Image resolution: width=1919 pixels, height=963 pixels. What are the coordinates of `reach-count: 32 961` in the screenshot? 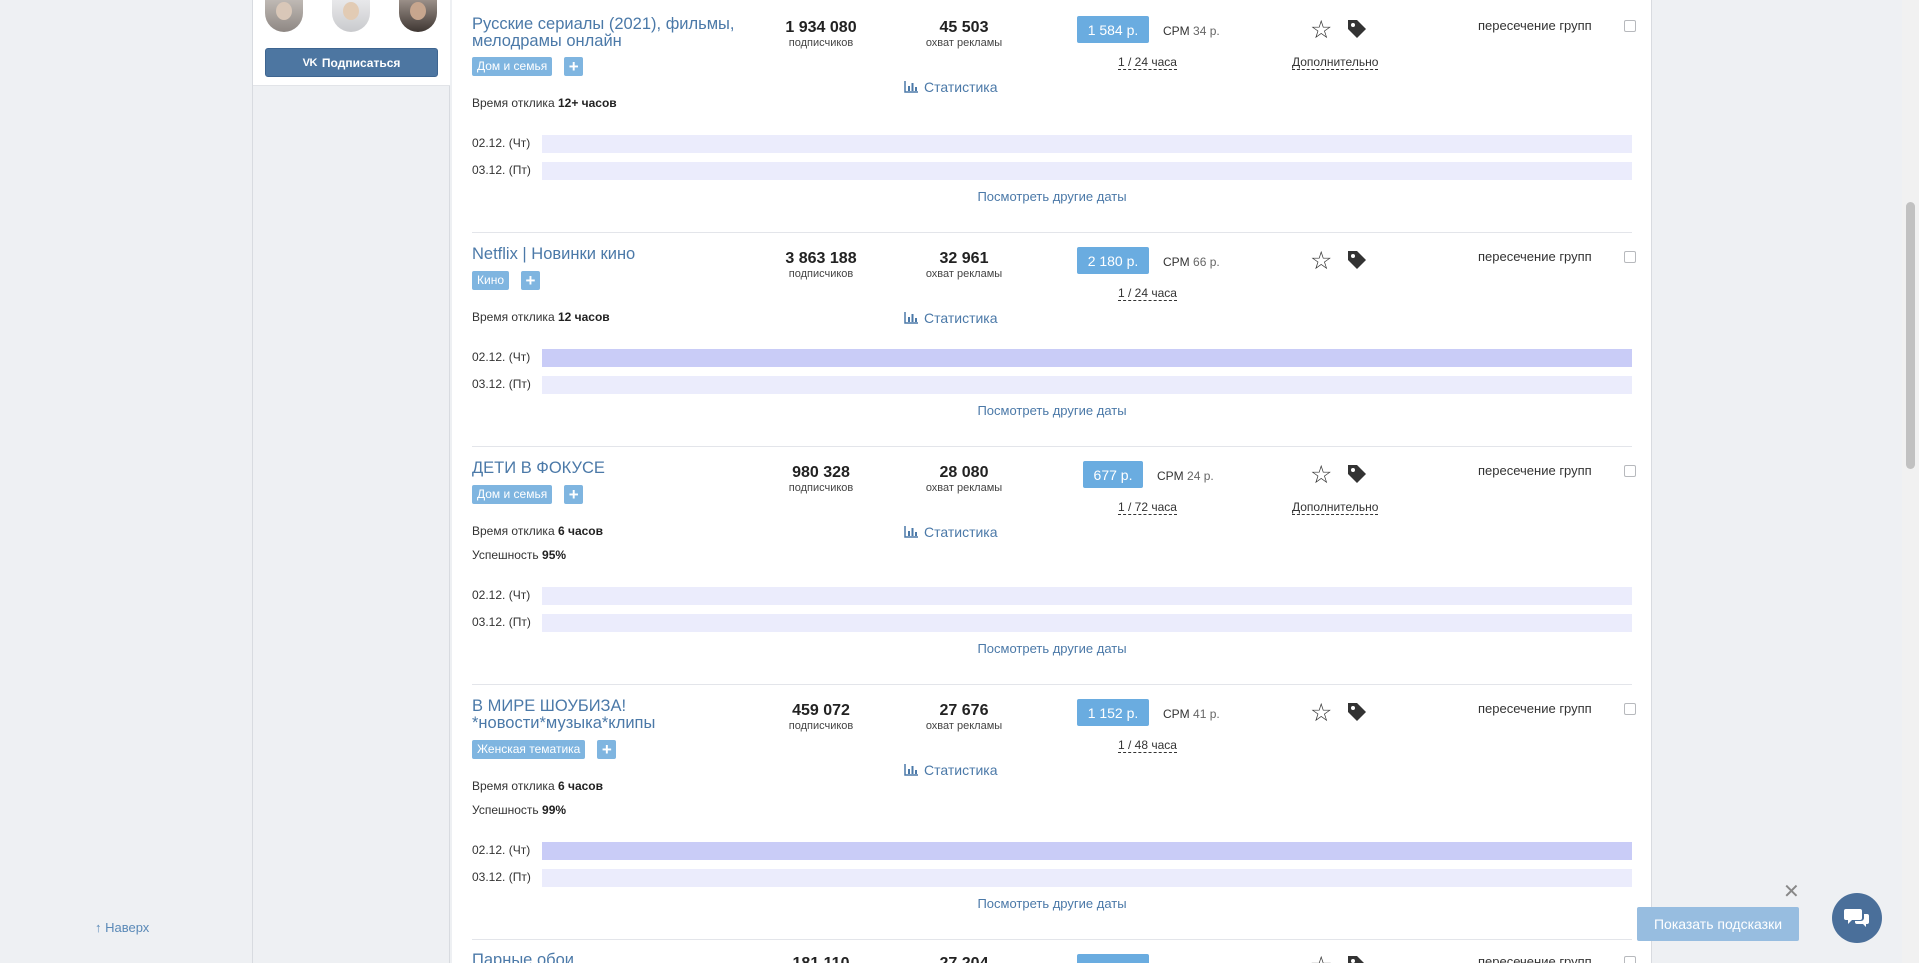 It's located at (964, 258).